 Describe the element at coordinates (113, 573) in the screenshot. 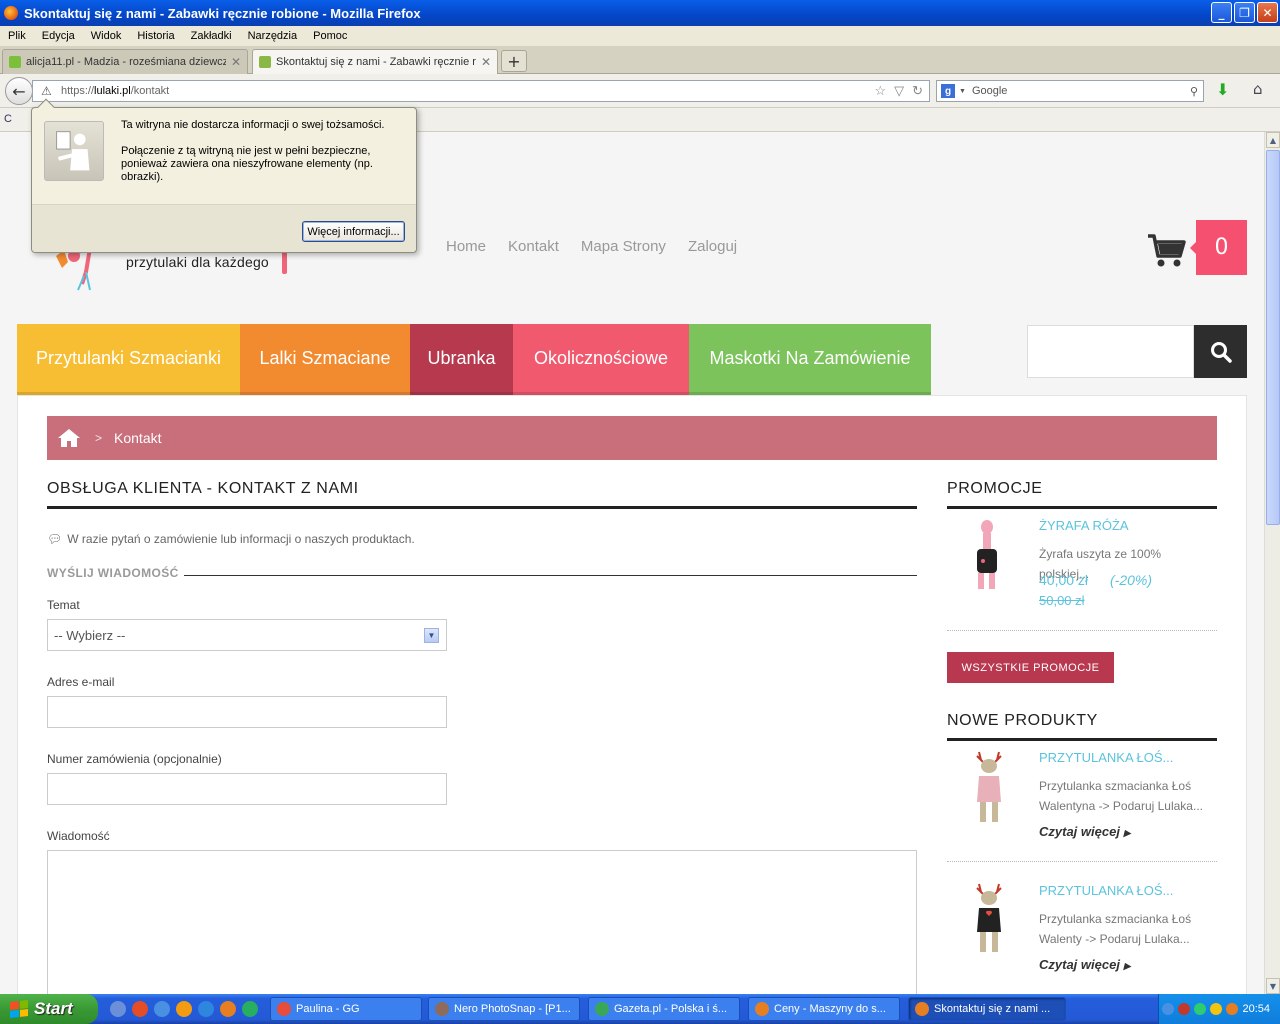

I see `form-section-title: WYŚLIJ WIADOMOŚĆ` at that location.